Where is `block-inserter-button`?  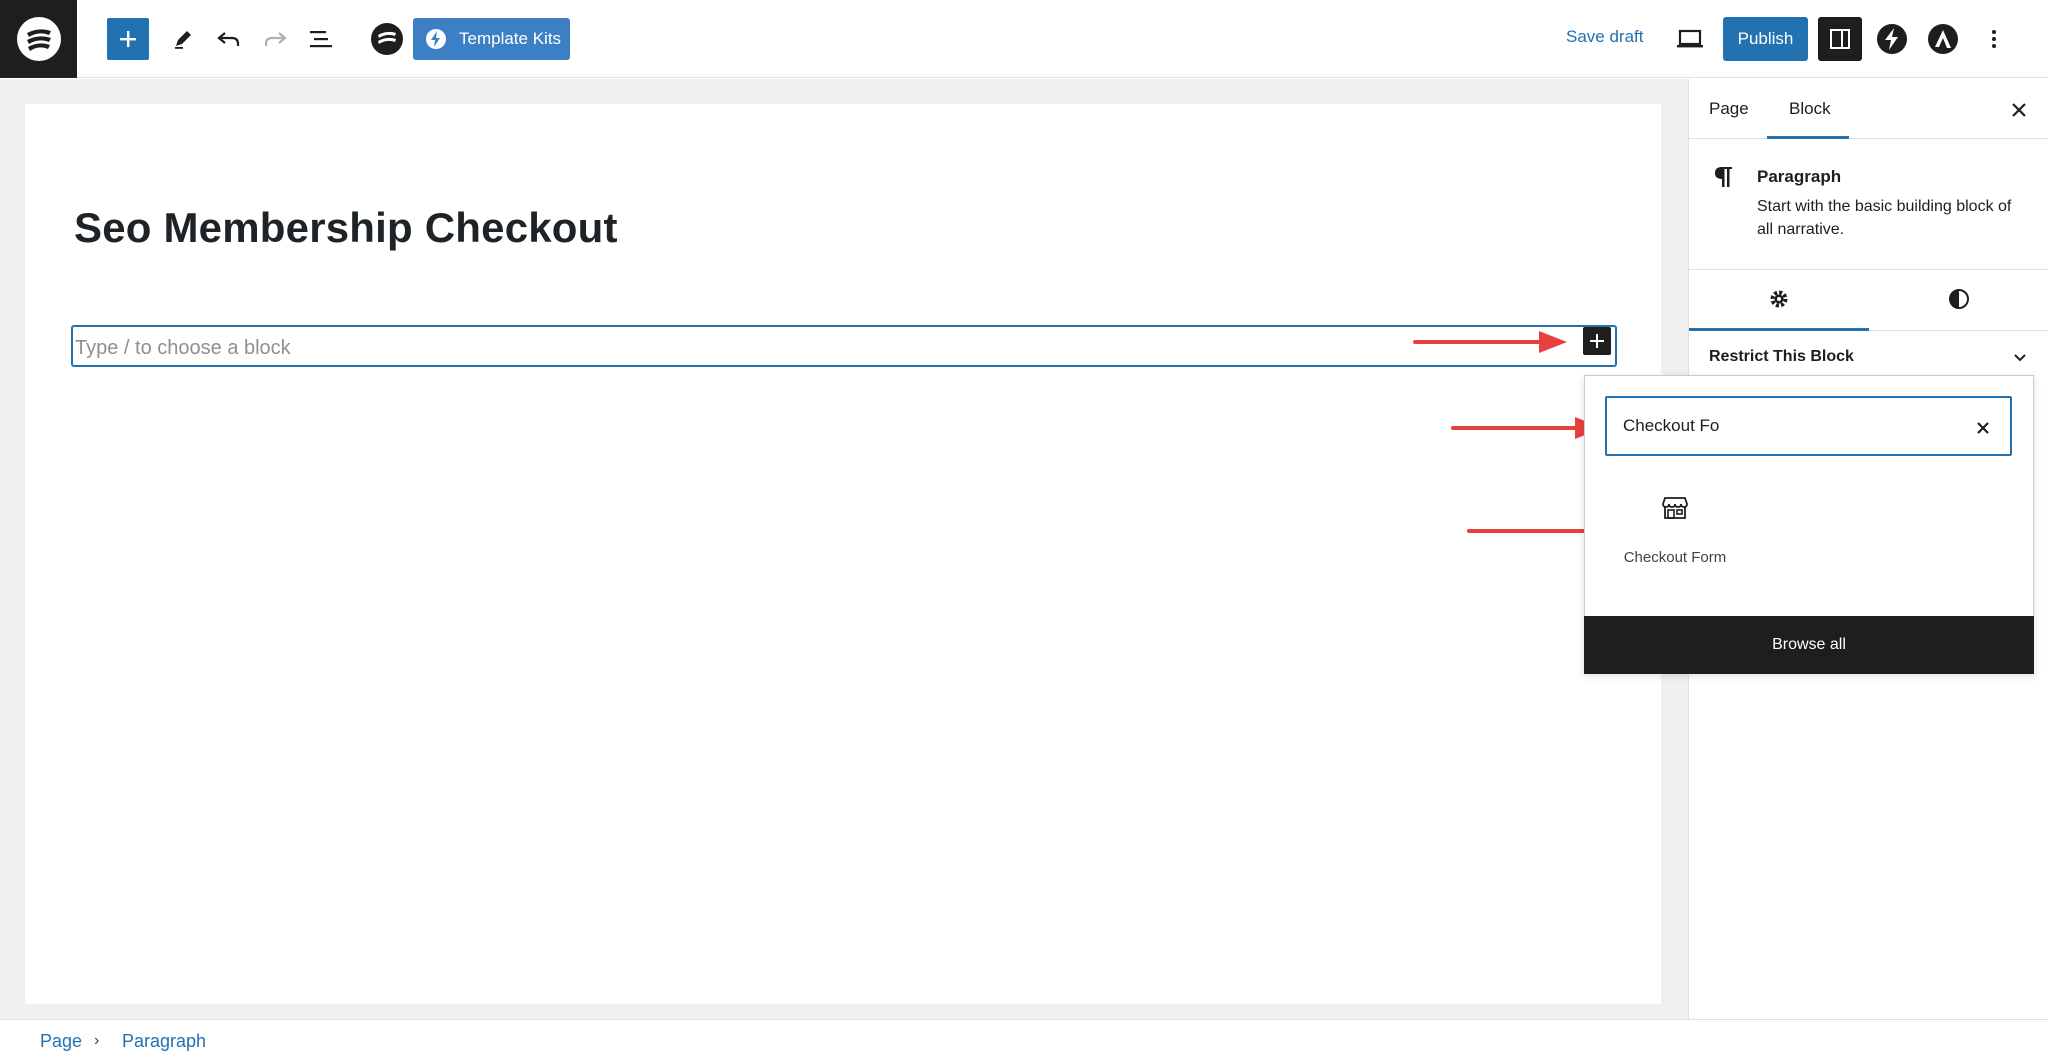
block-inserter-button is located at coordinates (1597, 341).